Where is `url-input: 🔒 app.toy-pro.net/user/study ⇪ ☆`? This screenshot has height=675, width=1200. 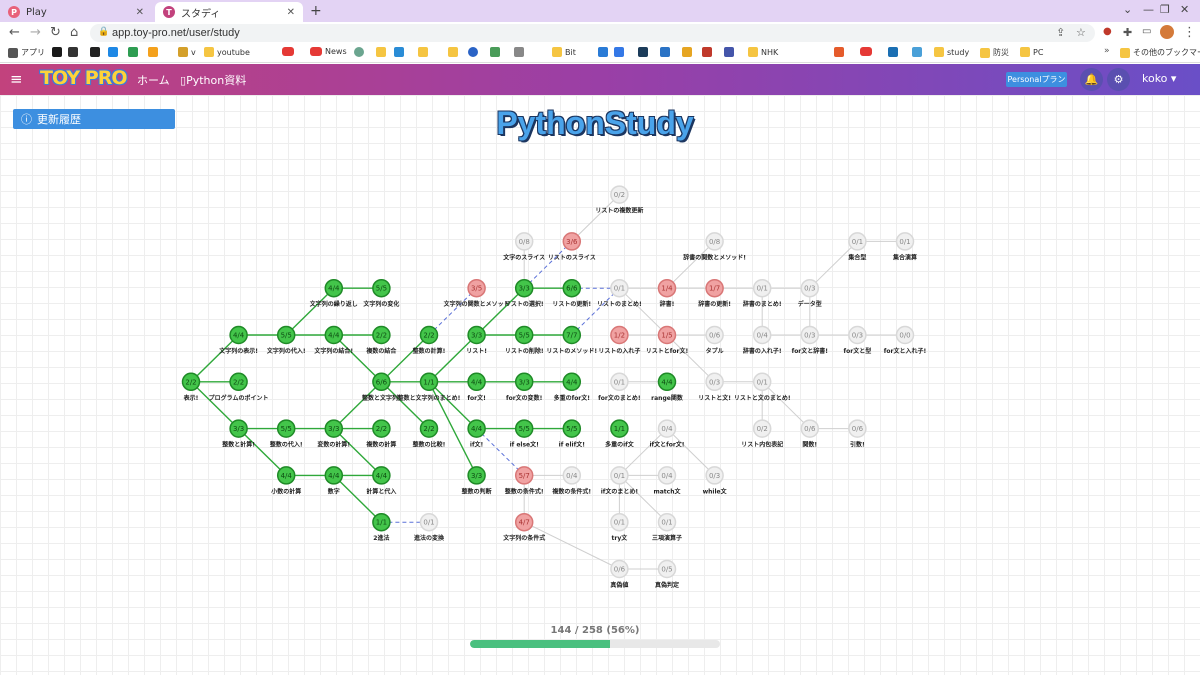 url-input: 🔒 app.toy-pro.net/user/study ⇪ ☆ is located at coordinates (592, 33).